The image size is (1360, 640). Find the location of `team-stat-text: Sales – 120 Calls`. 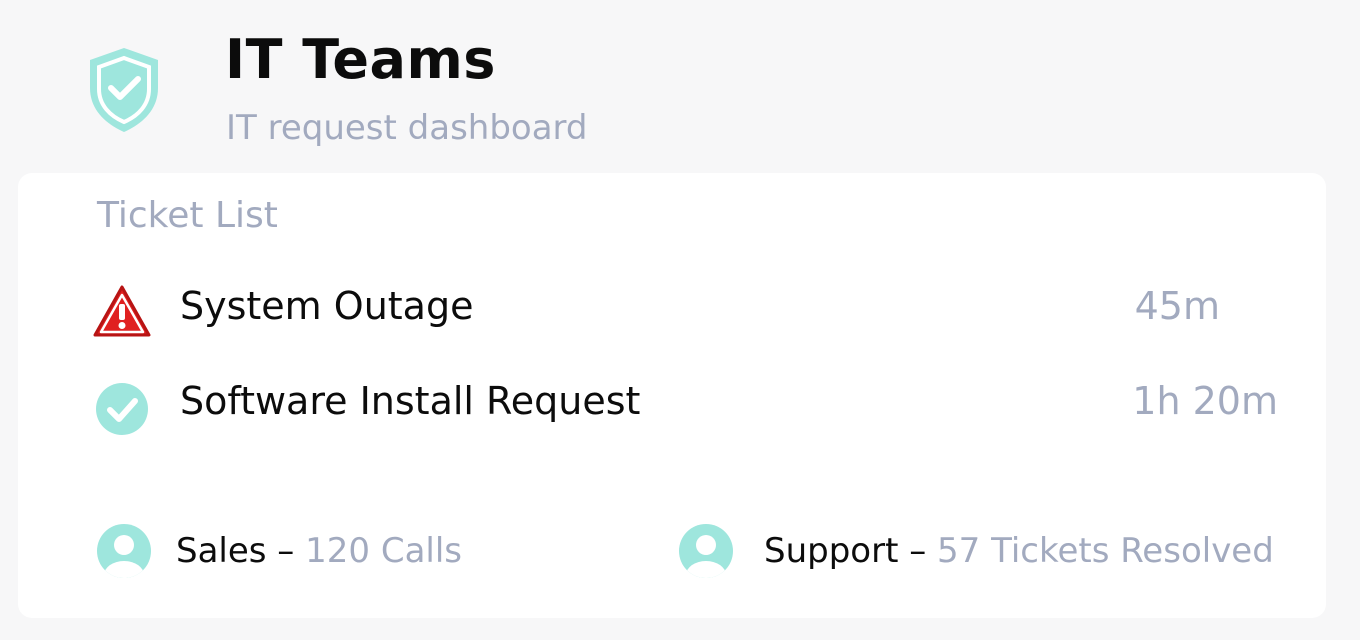

team-stat-text: Sales – 120 Calls is located at coordinates (319, 551).